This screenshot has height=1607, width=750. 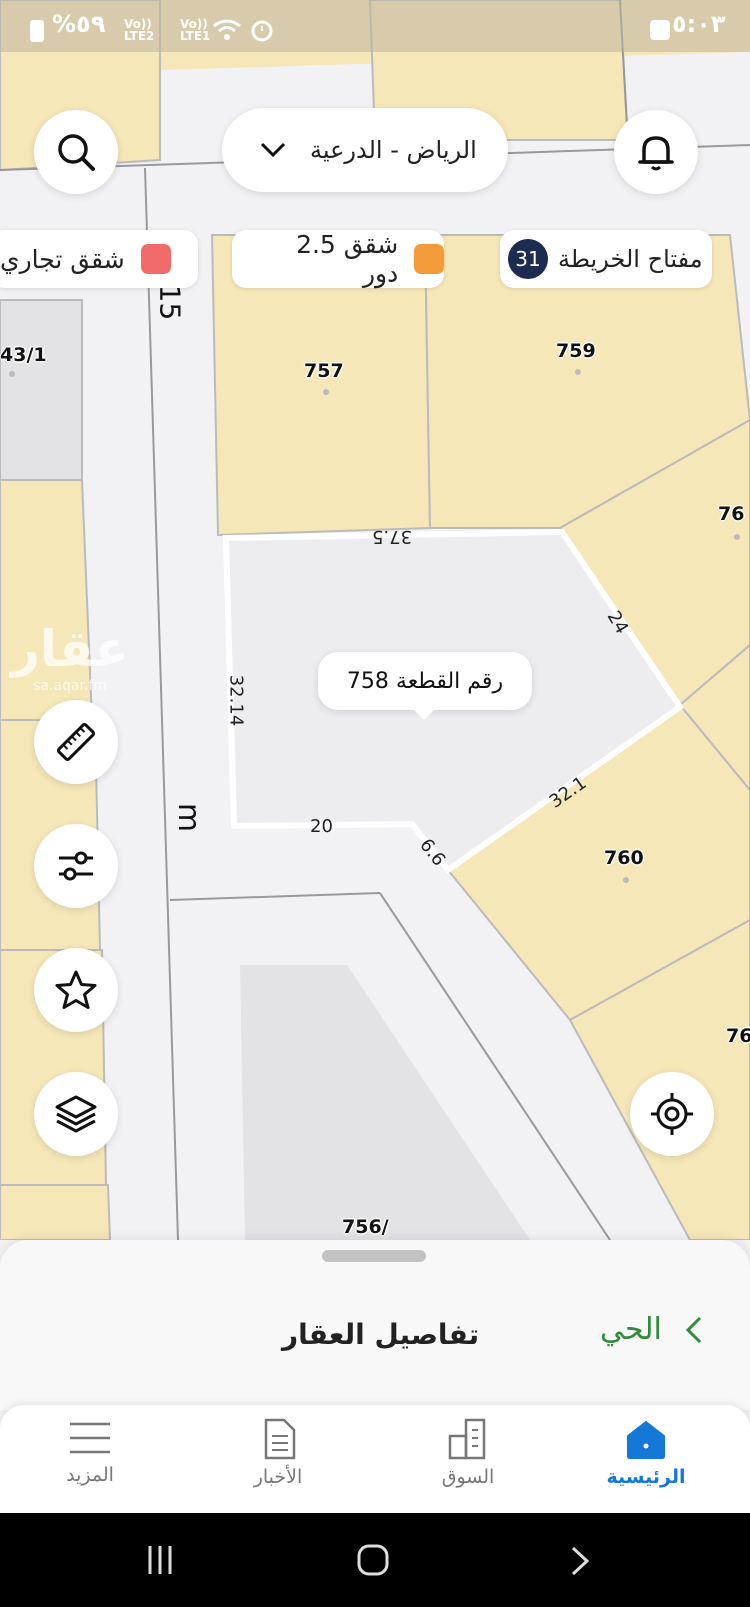 What do you see at coordinates (631, 1329) in the screenshot?
I see `district-link-label: الحي` at bounding box center [631, 1329].